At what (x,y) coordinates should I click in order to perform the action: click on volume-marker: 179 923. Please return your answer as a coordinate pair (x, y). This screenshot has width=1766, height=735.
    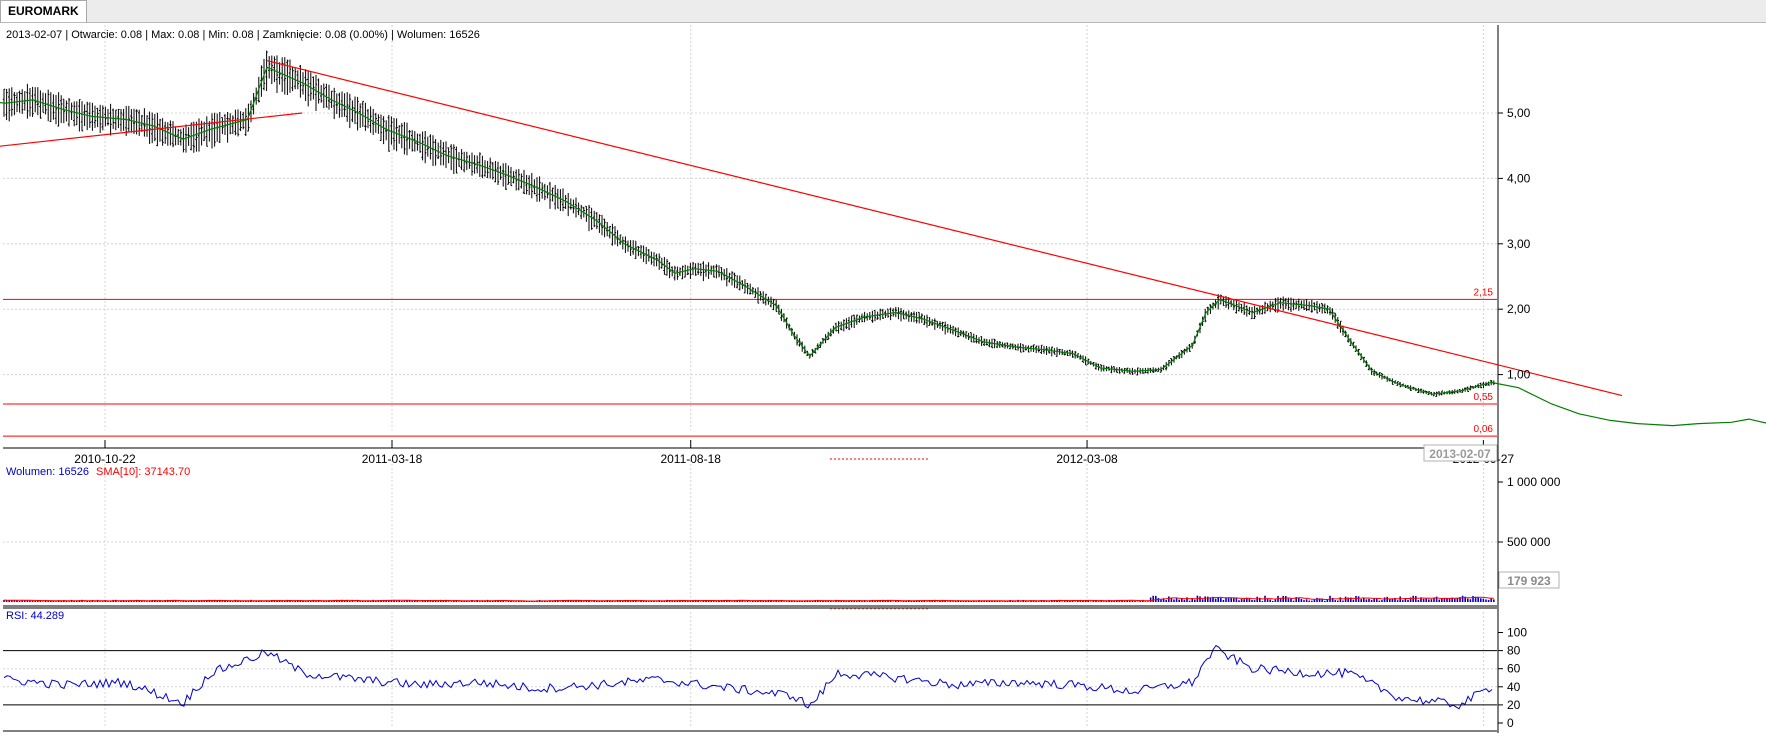
    Looking at the image, I should click on (1529, 580).